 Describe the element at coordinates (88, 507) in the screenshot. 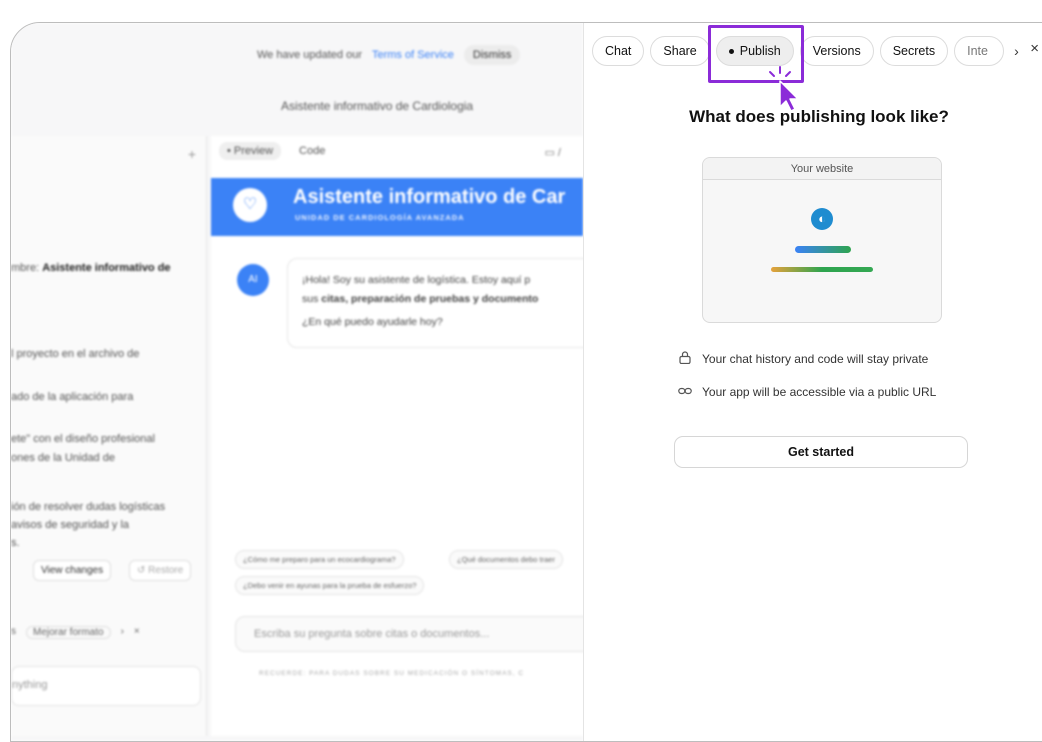

I see `sidebar-line: ión de resolver dudas logísticas` at that location.